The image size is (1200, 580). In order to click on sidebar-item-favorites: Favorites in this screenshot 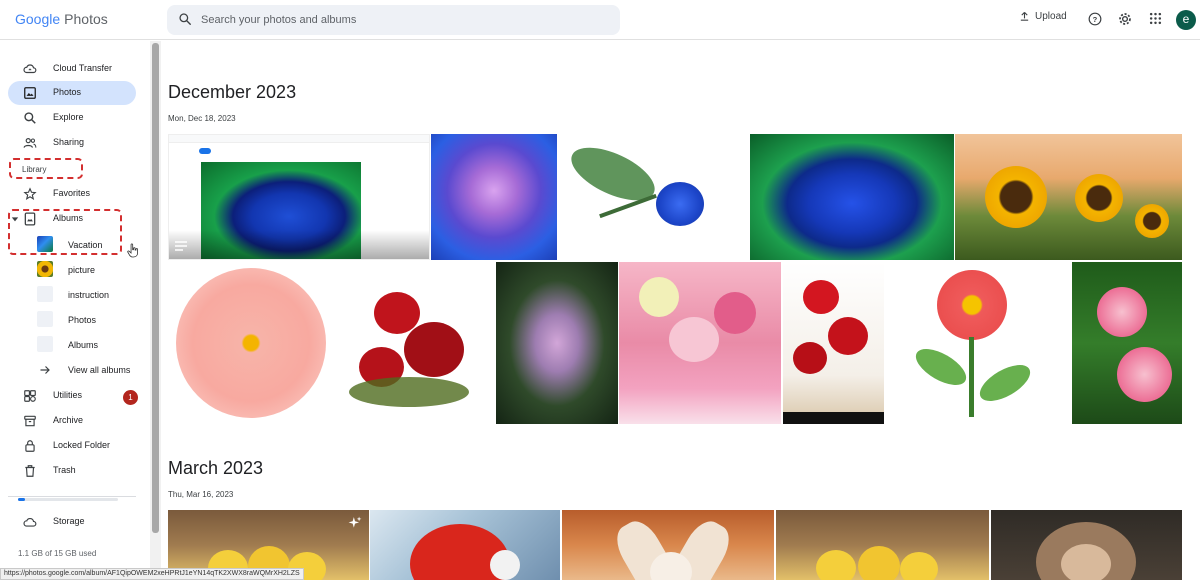, I will do `click(72, 194)`.